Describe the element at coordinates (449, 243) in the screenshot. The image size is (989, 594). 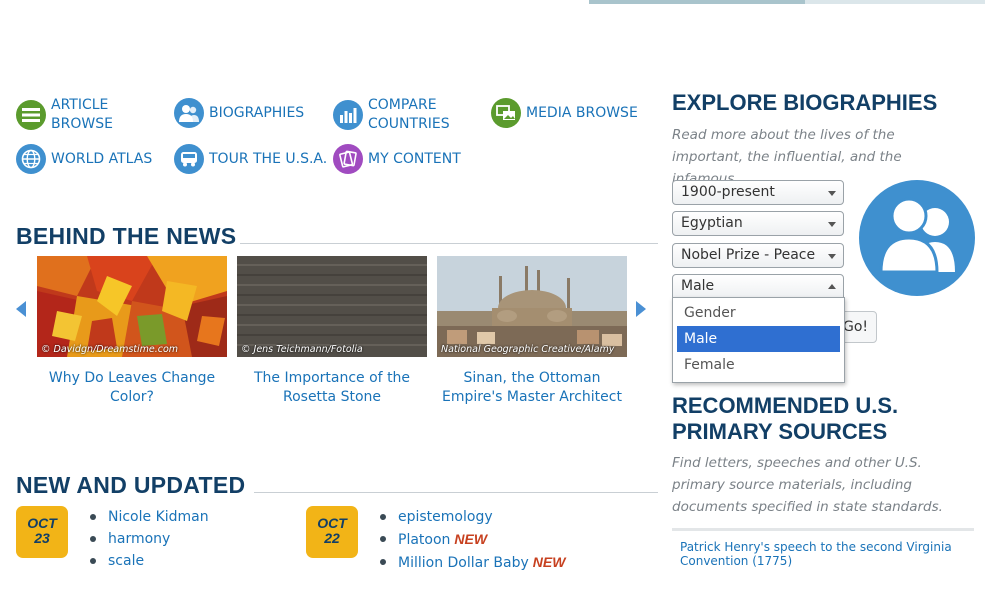
I see `behind-news-rule` at that location.